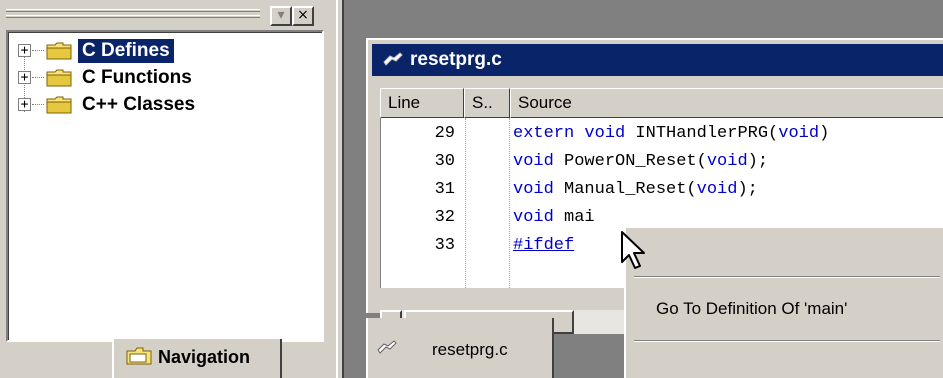  Describe the element at coordinates (444, 133) in the screenshot. I see `line-number: 29` at that location.